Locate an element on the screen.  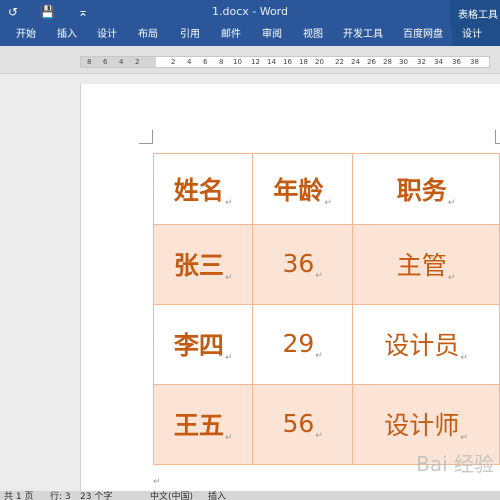
status-insert-mode: 插入 is located at coordinates (217, 495).